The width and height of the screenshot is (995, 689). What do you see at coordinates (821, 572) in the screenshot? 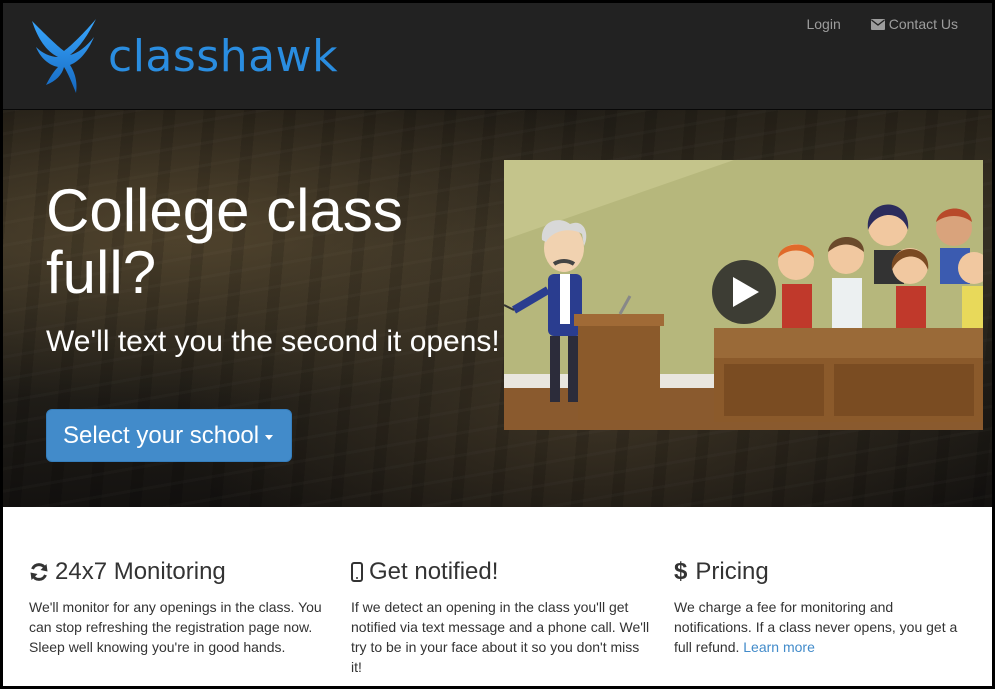
I see `feature-pricing-title: $ Pricing` at bounding box center [821, 572].